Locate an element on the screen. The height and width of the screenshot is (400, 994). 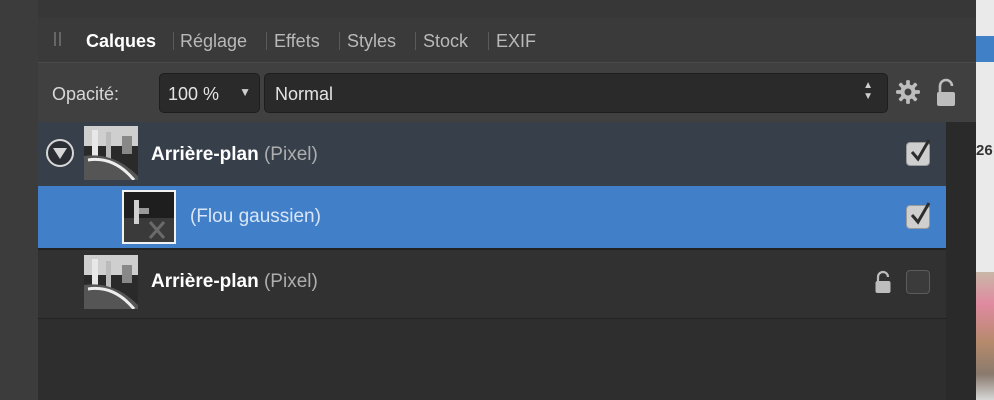
scrollbar-track is located at coordinates (961, 261).